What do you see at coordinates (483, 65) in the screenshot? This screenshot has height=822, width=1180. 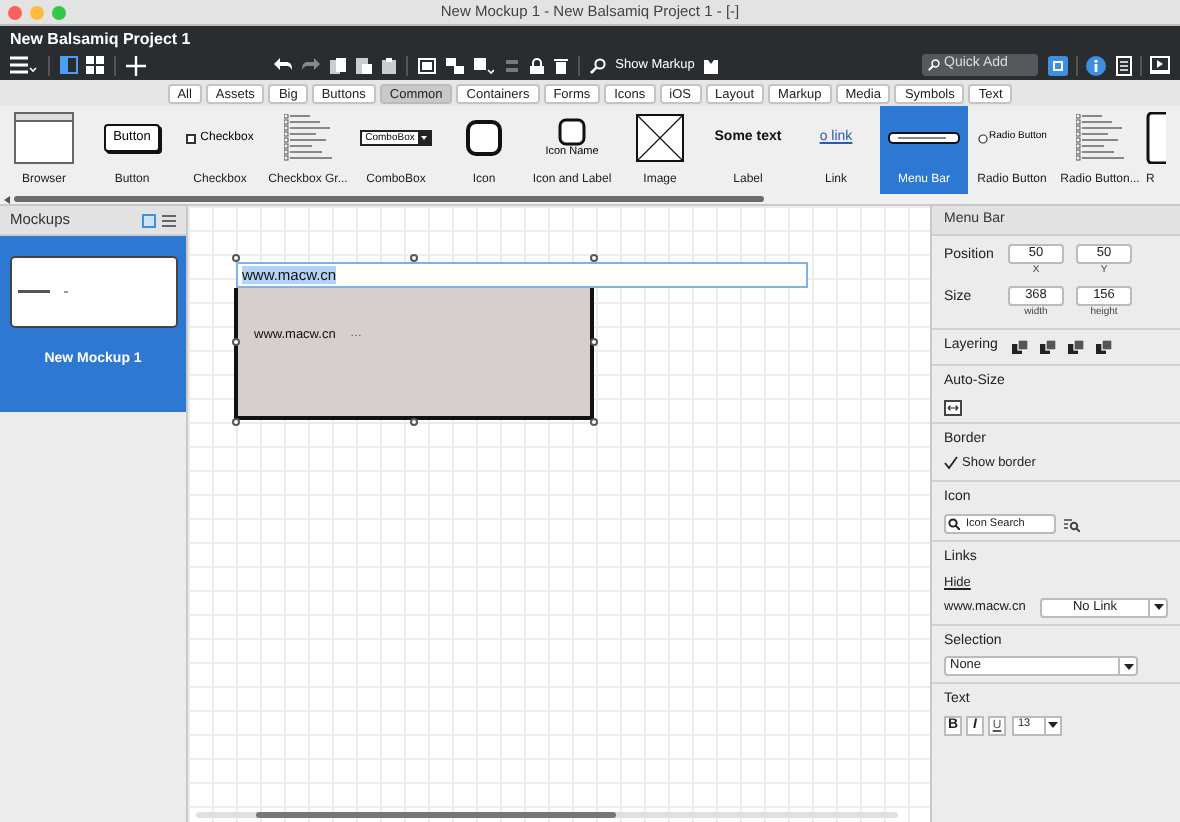 I see `align-icon` at bounding box center [483, 65].